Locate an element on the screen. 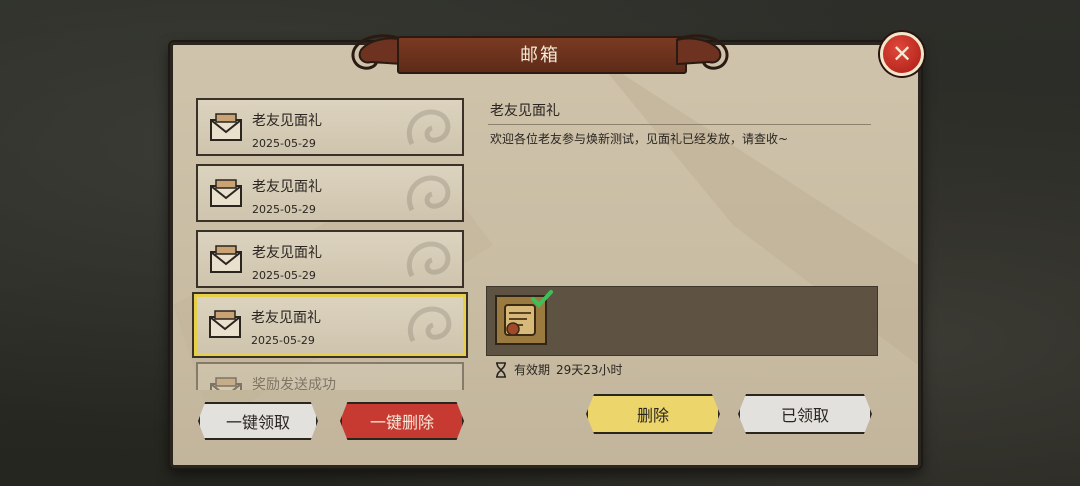 The image size is (1080, 486). detail-divider is located at coordinates (679, 124).